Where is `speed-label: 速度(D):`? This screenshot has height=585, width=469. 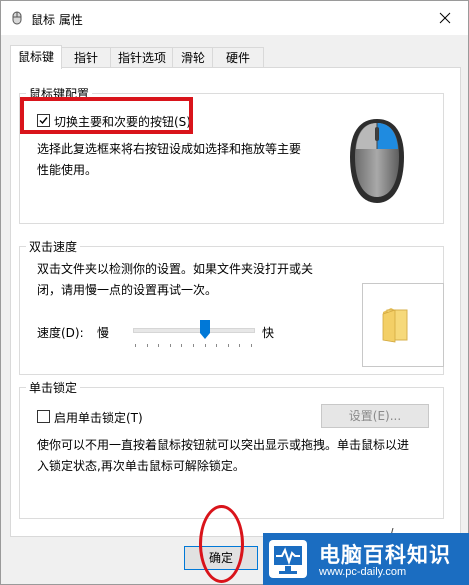
speed-label: 速度(D): is located at coordinates (60, 333).